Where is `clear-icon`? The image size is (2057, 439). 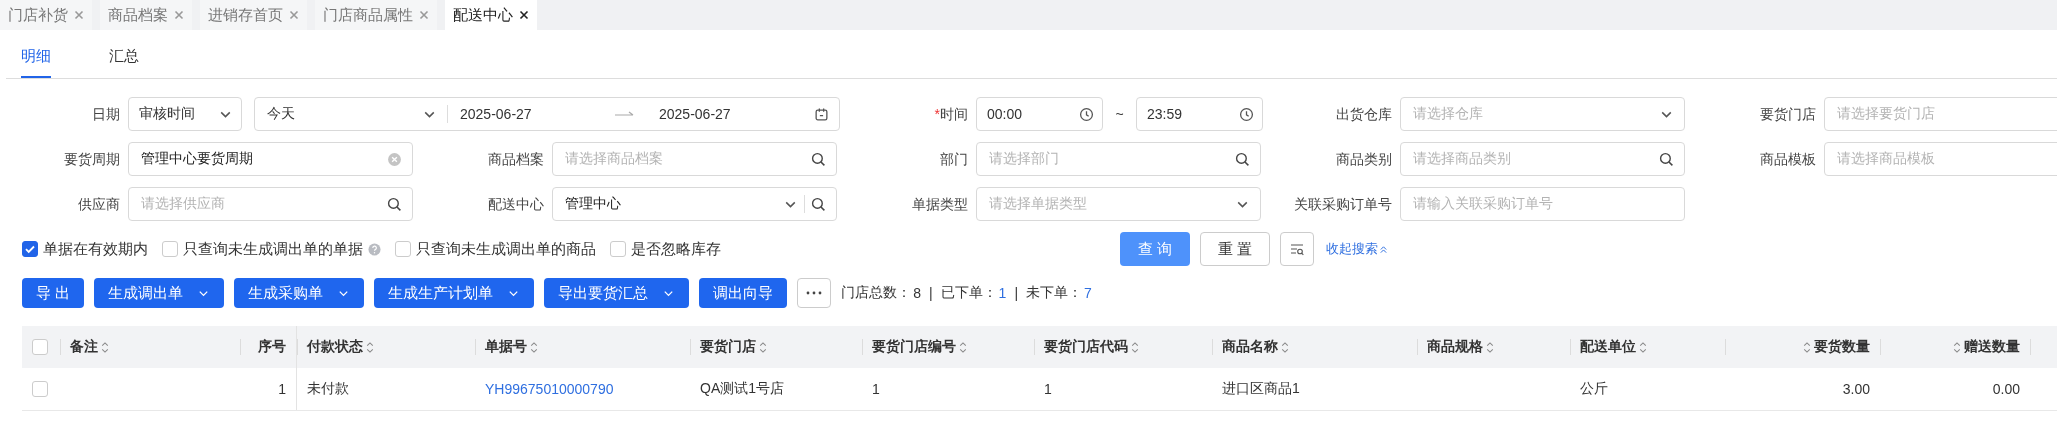 clear-icon is located at coordinates (394, 159).